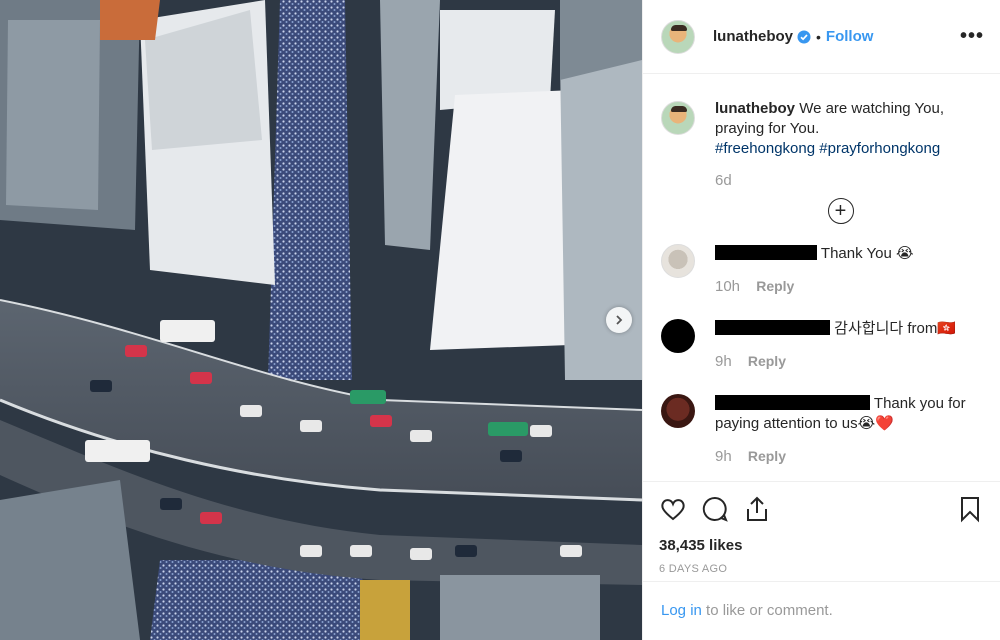 The width and height of the screenshot is (1000, 640). I want to click on comment-body: 감사합니다 from🇭🇰 9h Reply, so click(849, 345).